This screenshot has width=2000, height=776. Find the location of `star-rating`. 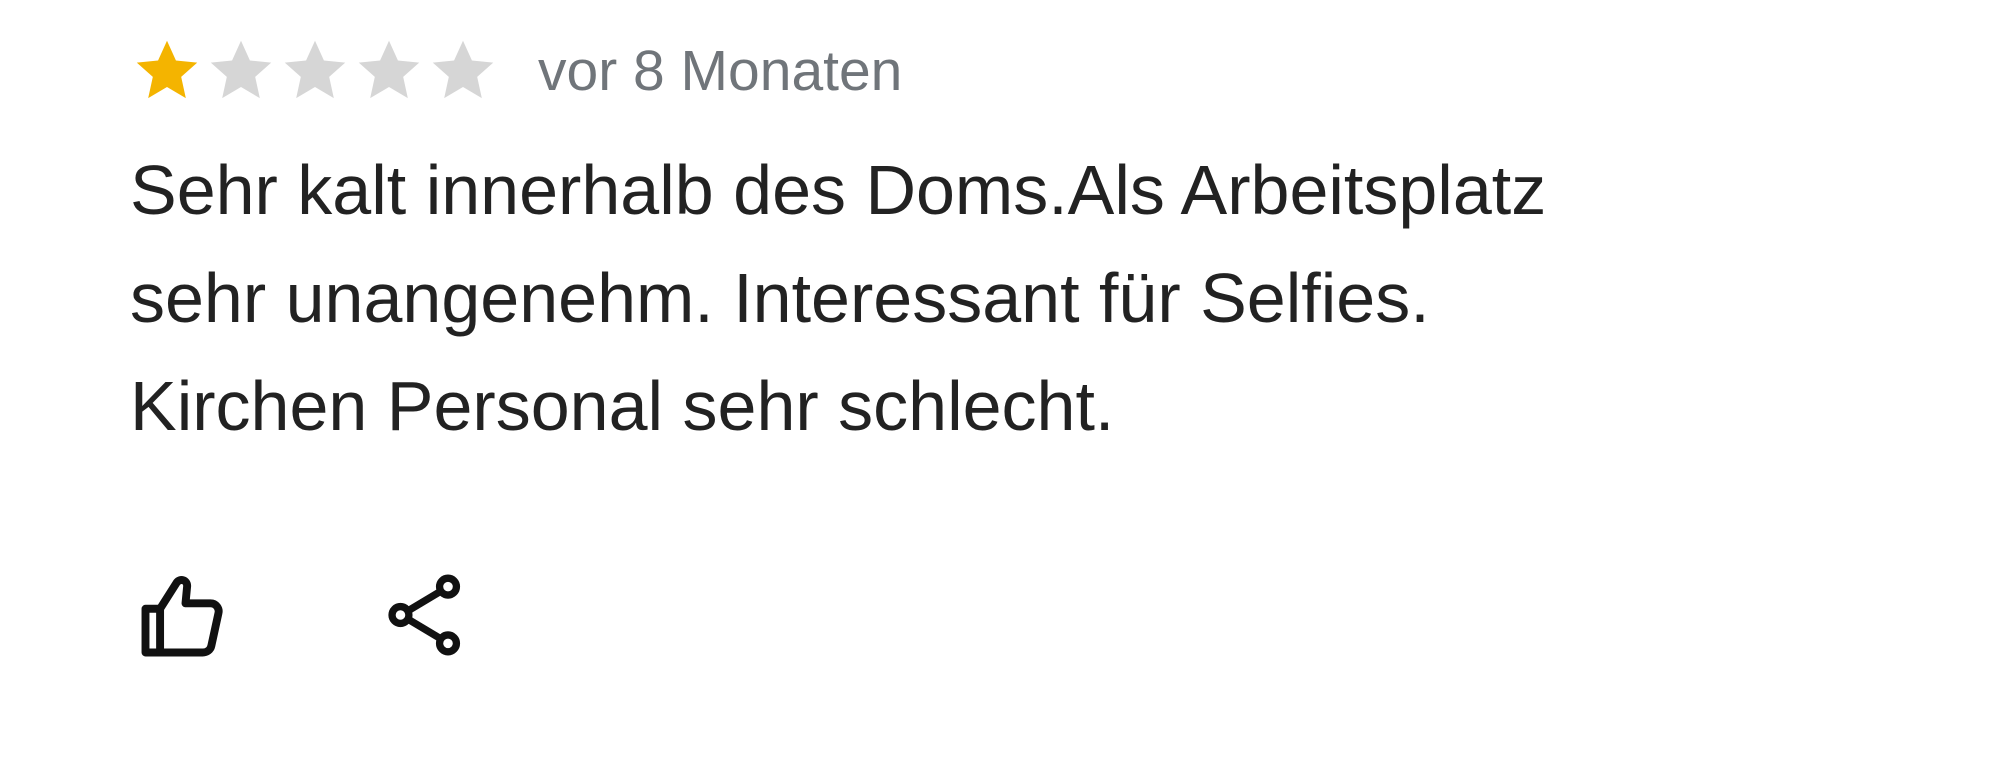

star-rating is located at coordinates (315, 71).